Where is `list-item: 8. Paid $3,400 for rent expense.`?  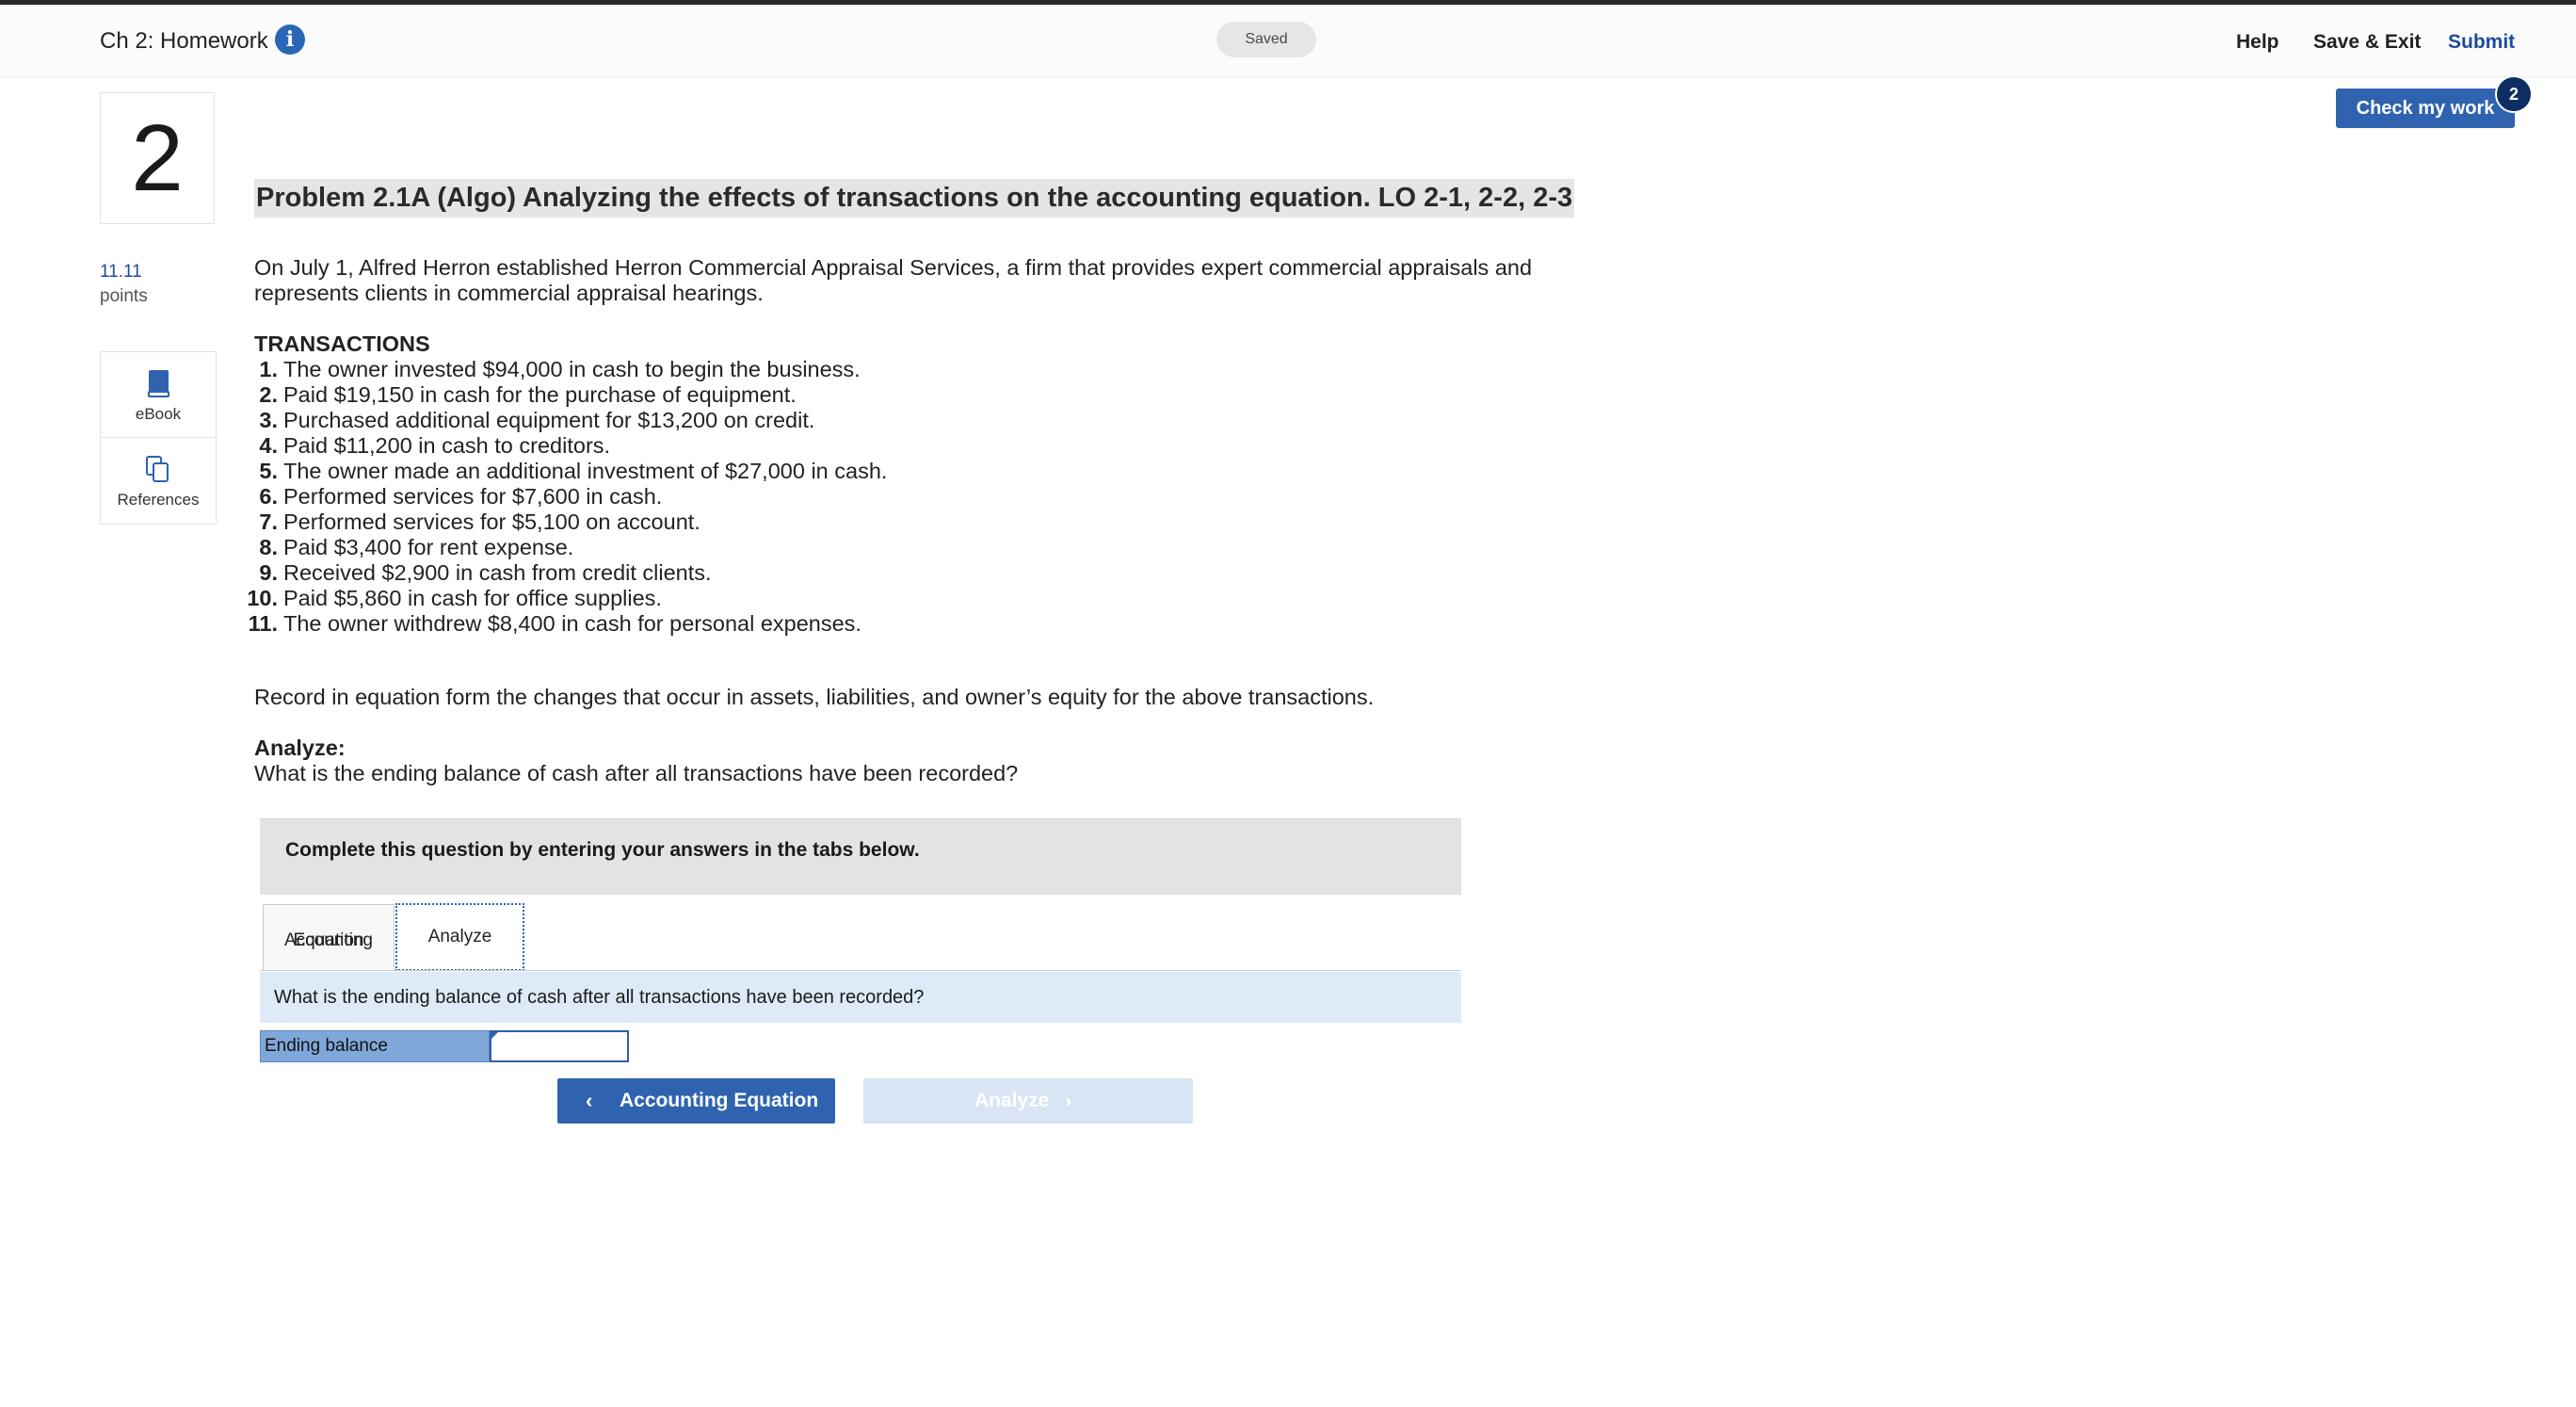 list-item: 8. Paid $3,400 for rent expense. is located at coordinates (416, 547).